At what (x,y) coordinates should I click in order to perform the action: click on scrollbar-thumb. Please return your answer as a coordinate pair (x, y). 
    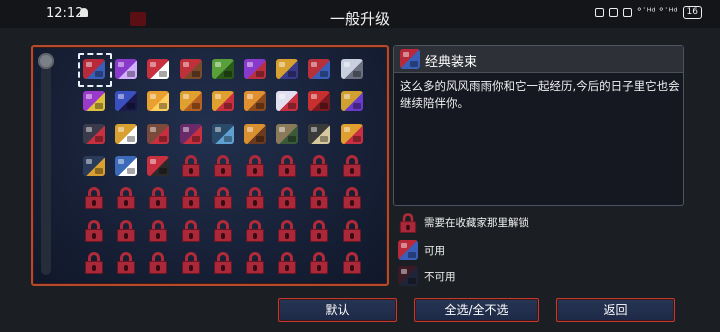
    Looking at the image, I should click on (46, 61).